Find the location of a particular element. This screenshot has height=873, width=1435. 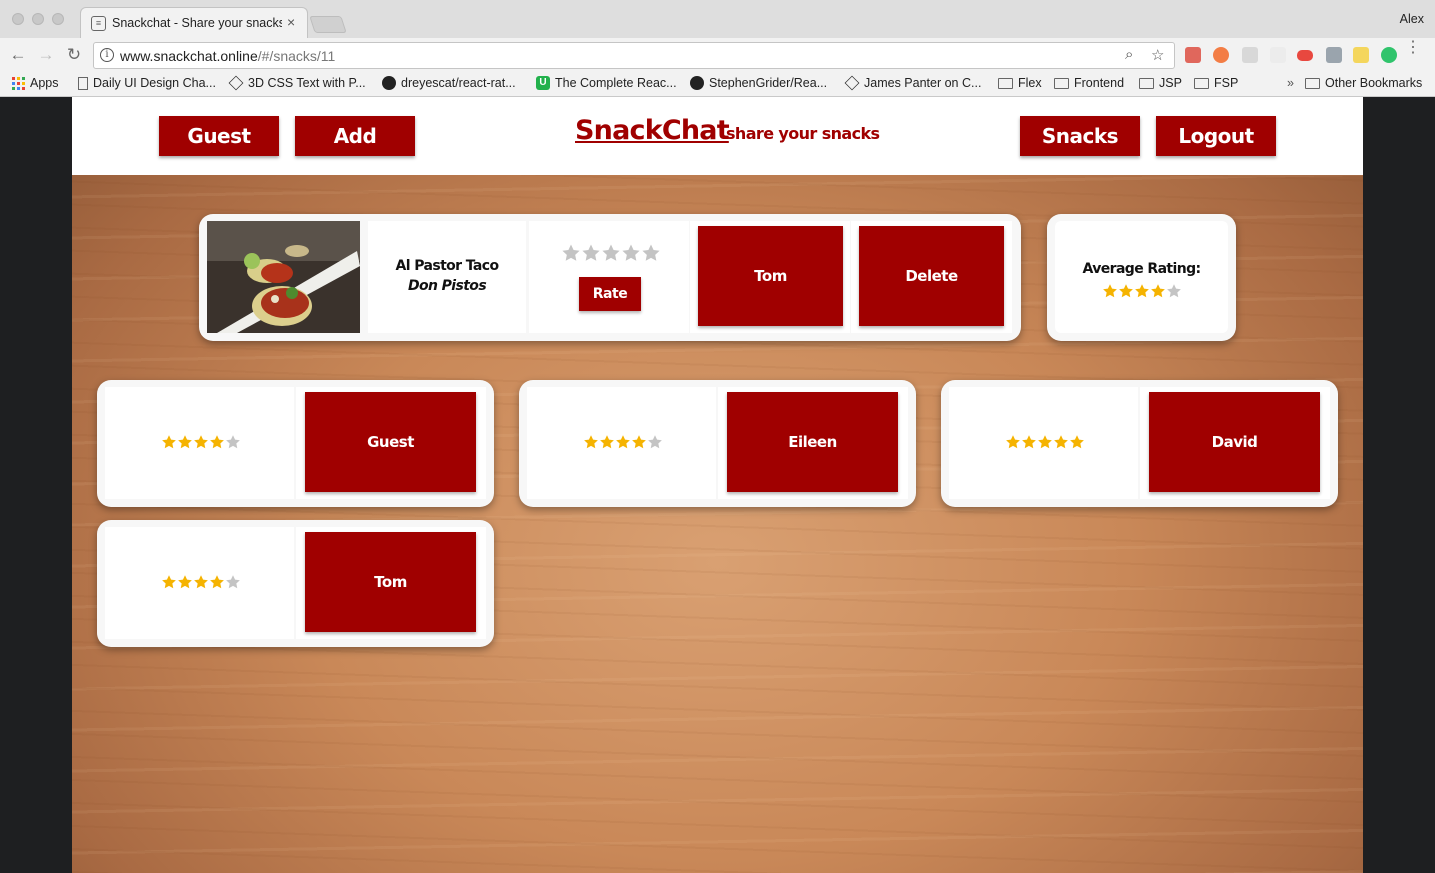

url-text: www.snackchat.online/#/snacks/11 is located at coordinates (227, 56).